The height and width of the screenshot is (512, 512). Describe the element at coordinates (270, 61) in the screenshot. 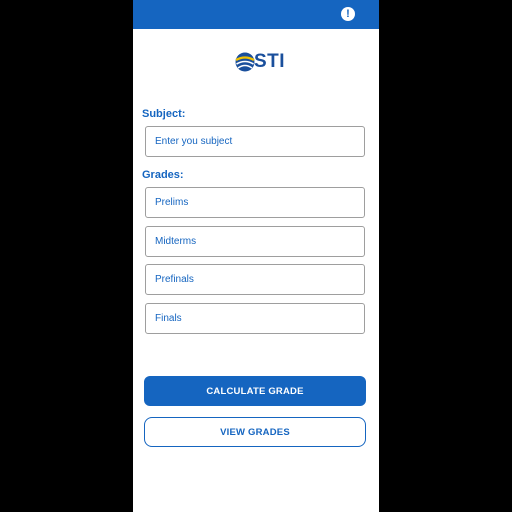

I see `logo-text: STI` at that location.